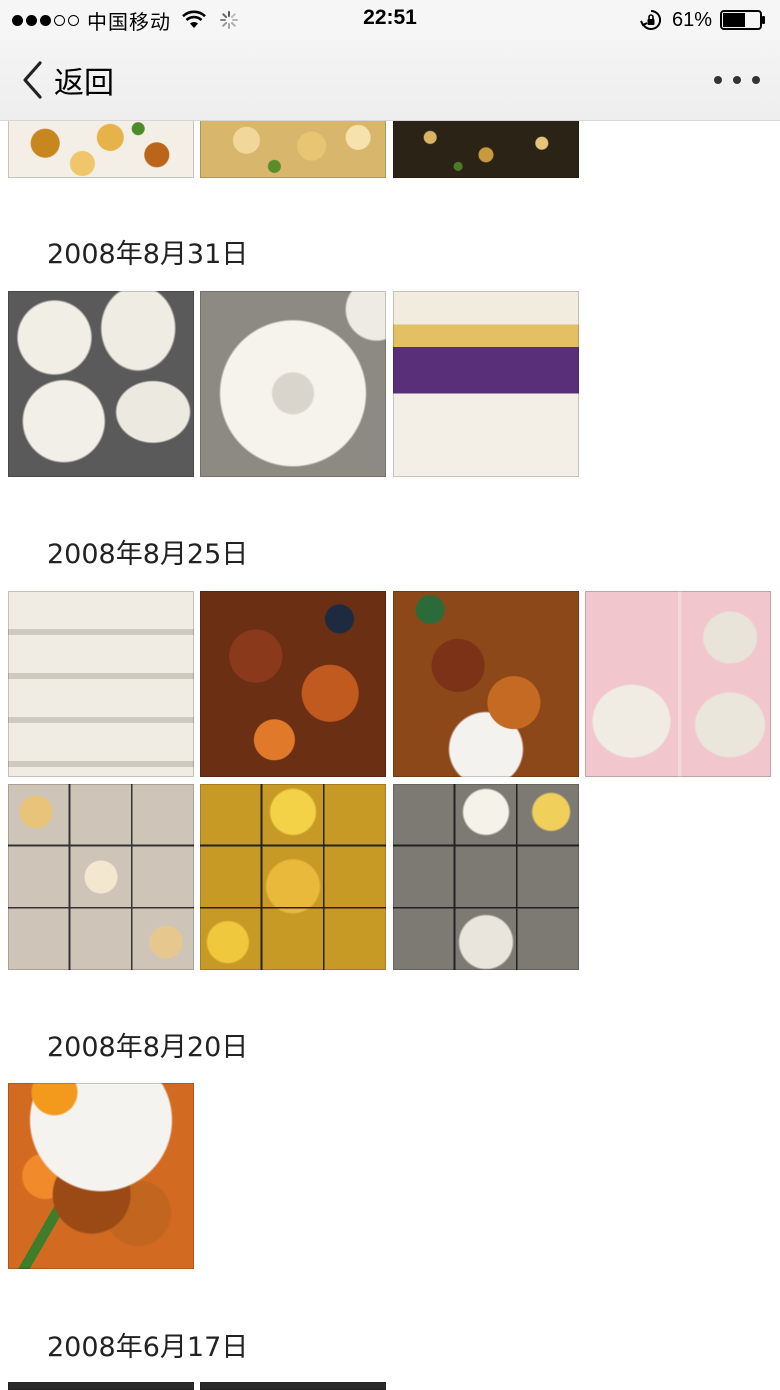  I want to click on navigation-bar: 返回, so click(390, 80).